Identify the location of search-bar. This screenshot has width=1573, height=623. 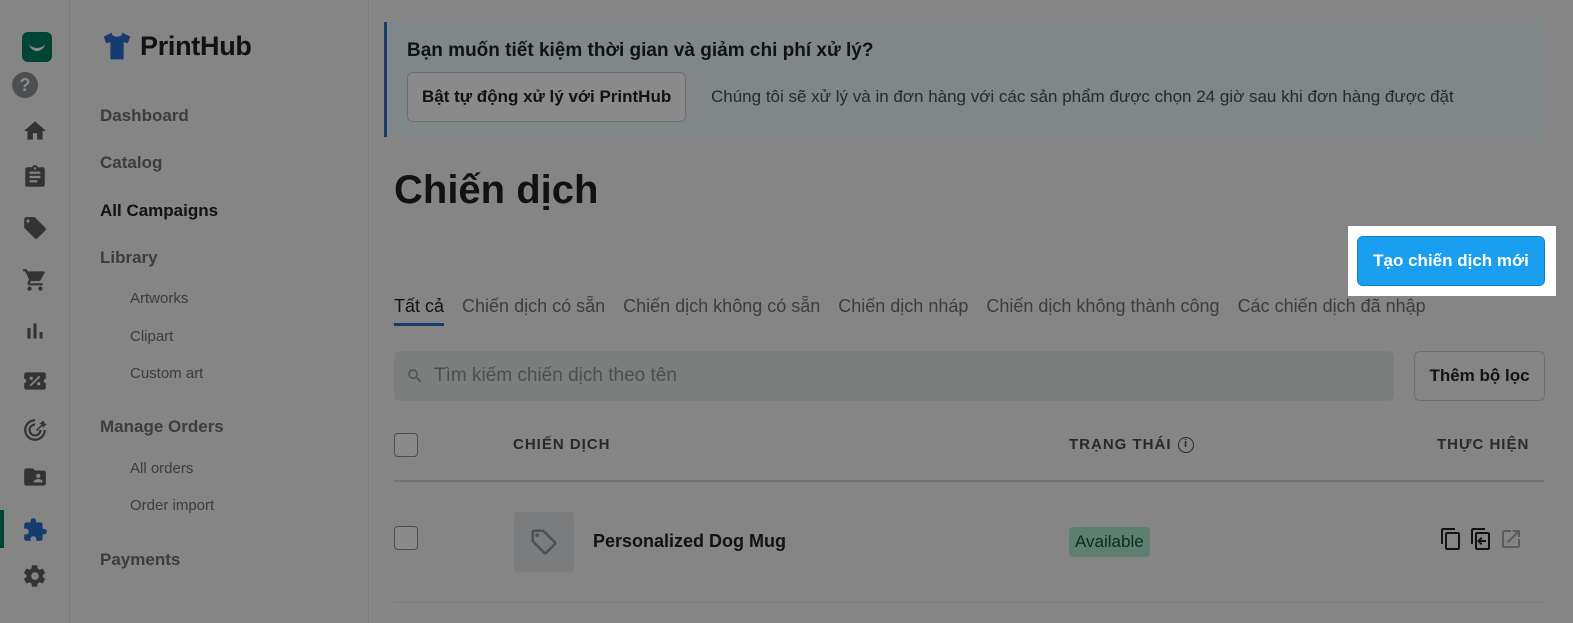
(894, 376).